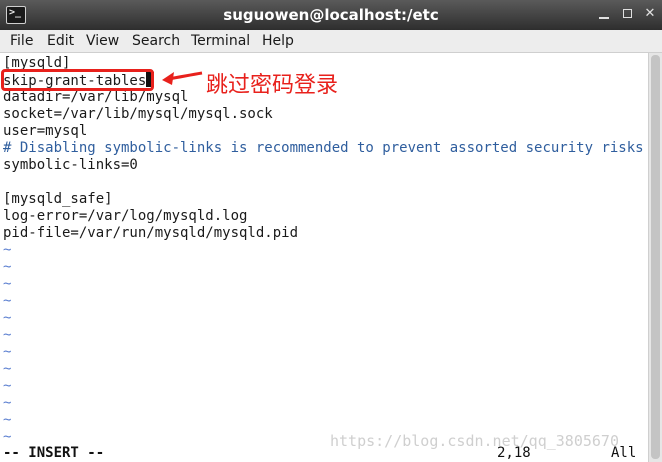 The image size is (662, 462). I want to click on editor-line: [mysqld_safe], so click(58, 199).